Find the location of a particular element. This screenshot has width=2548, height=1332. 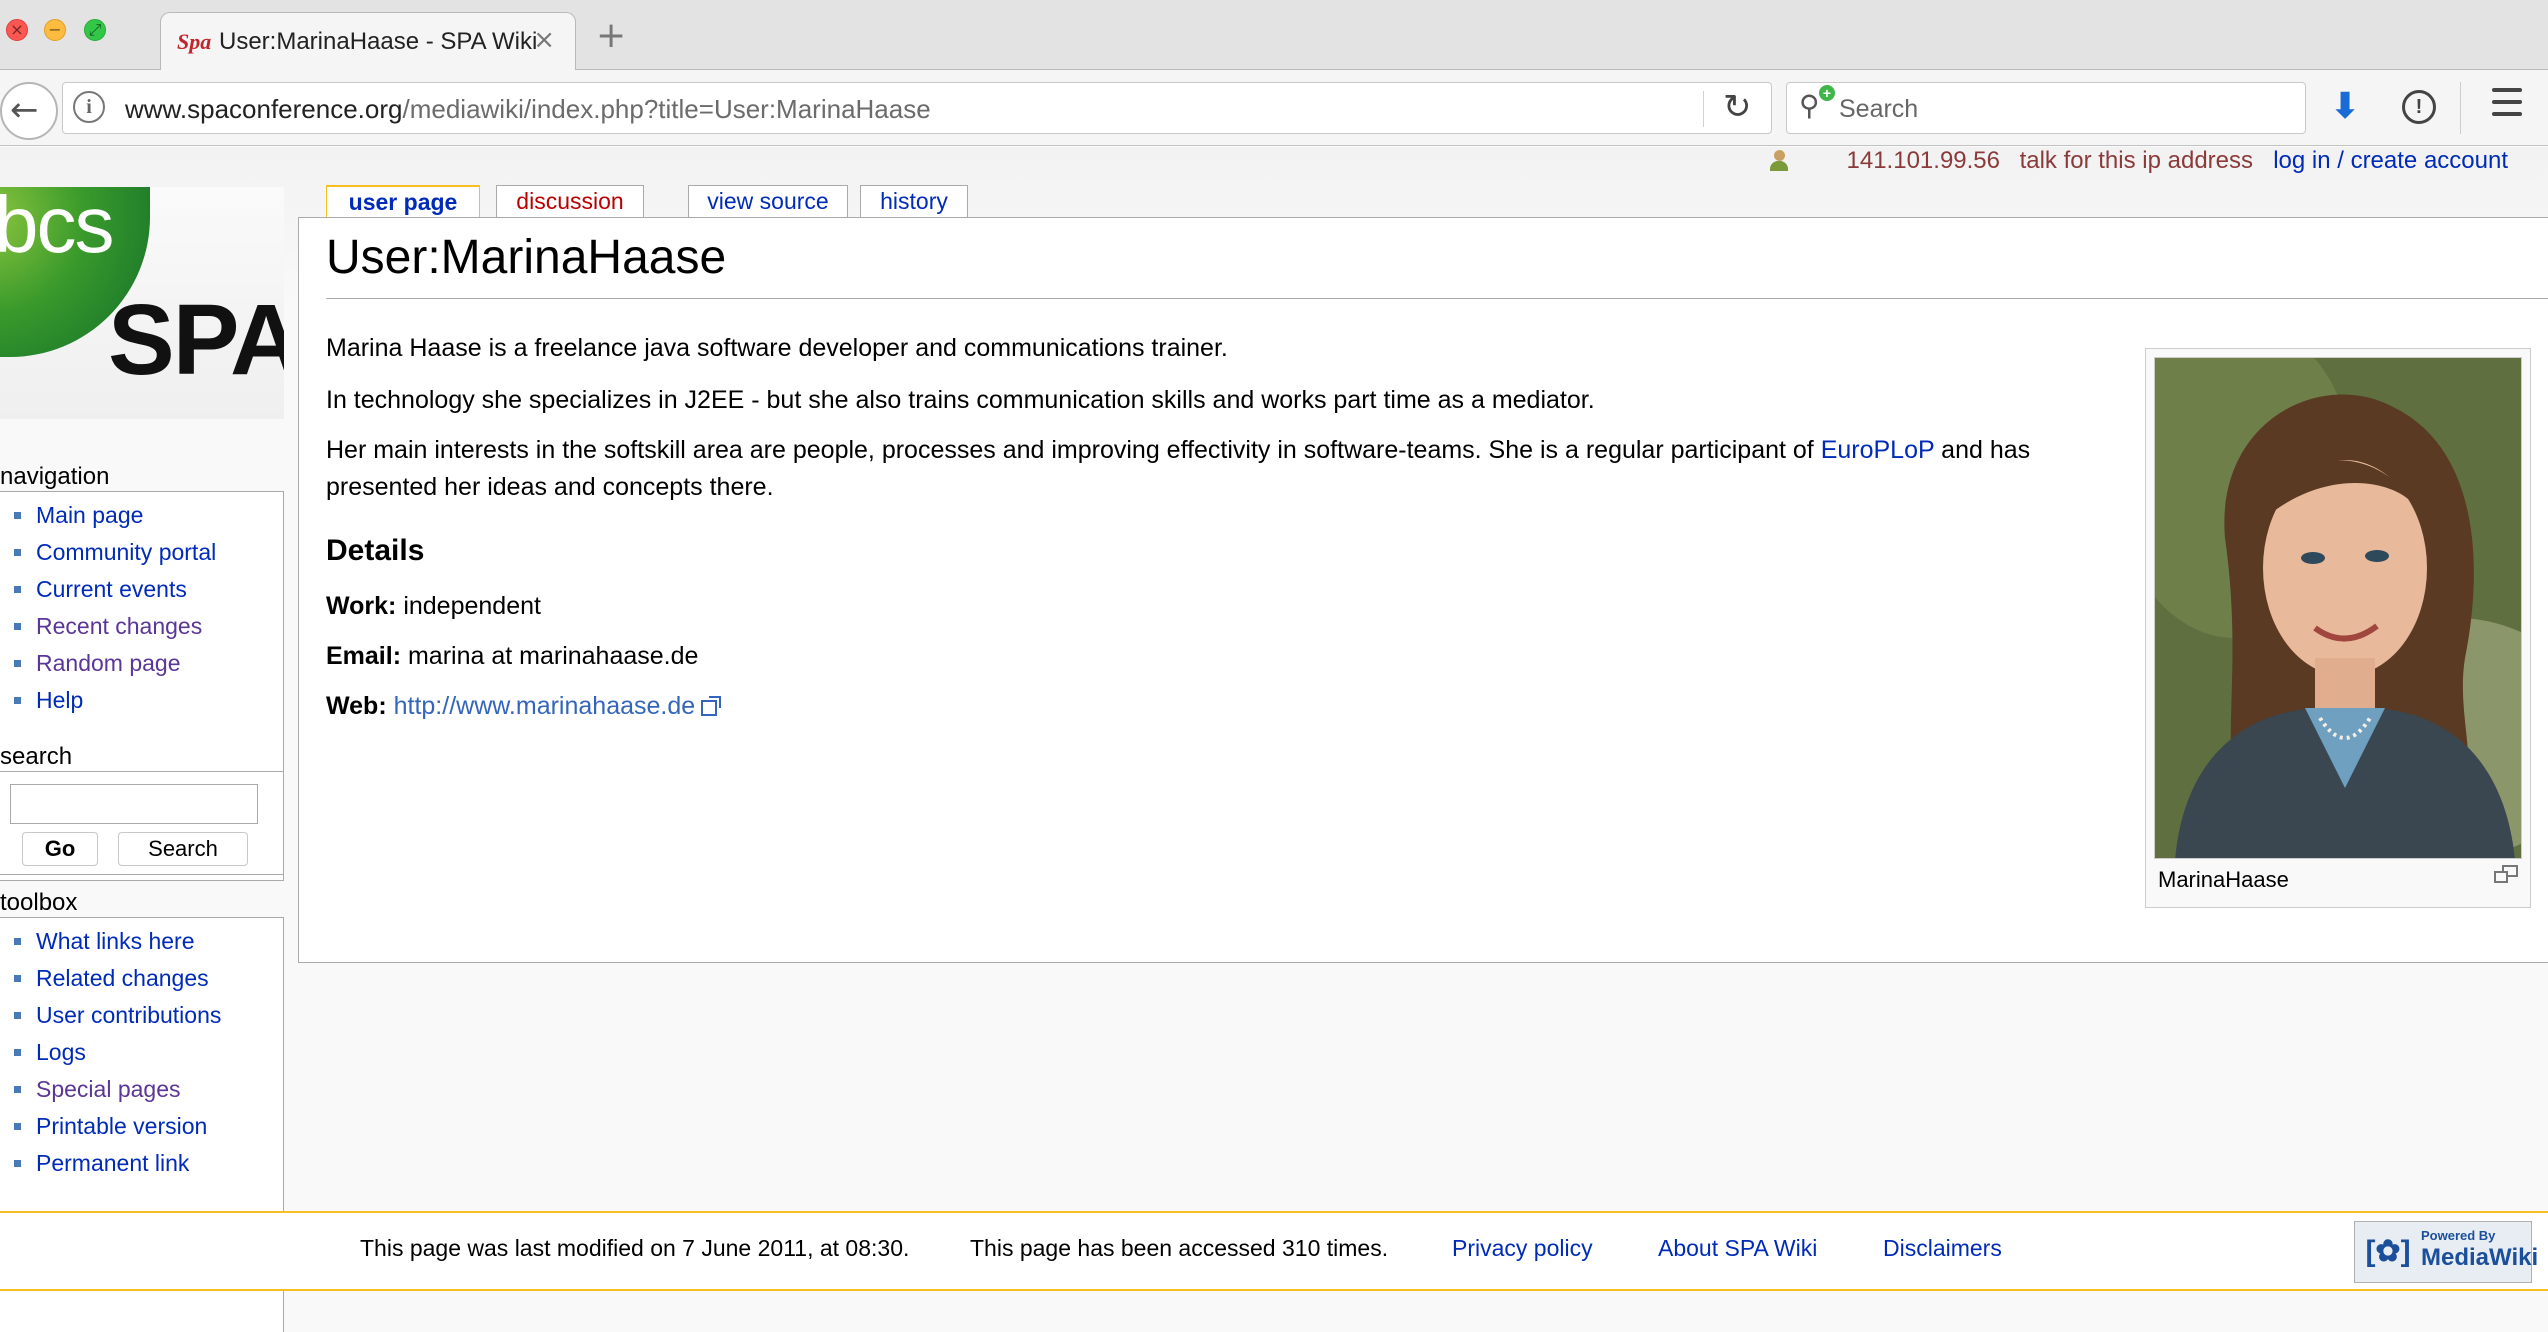

close-icon: × is located at coordinates (17, 29).